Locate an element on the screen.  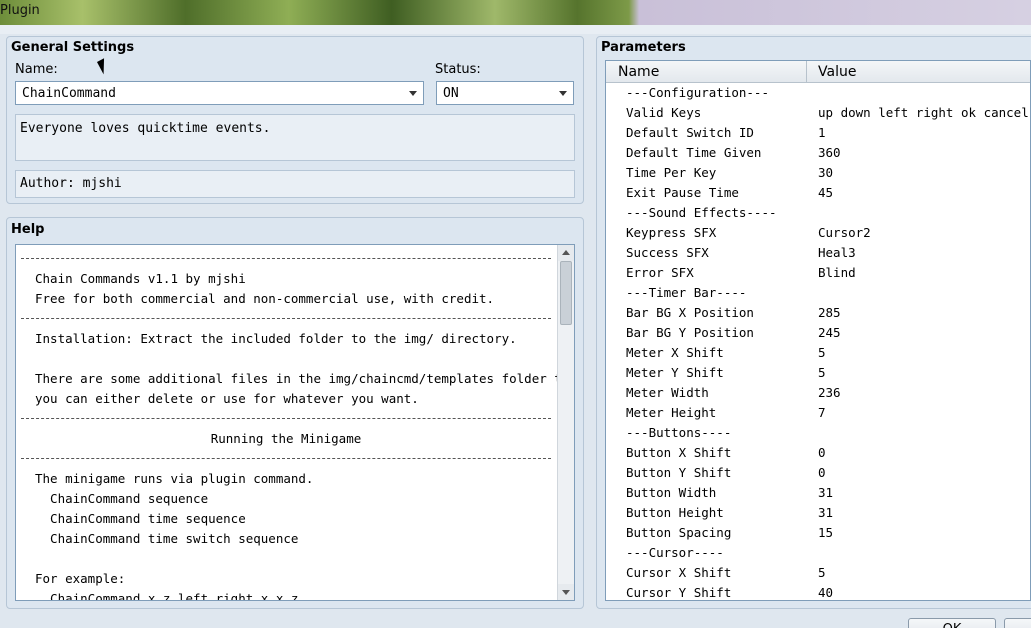
parameter-row: ---Buttons---- is located at coordinates (818, 433).